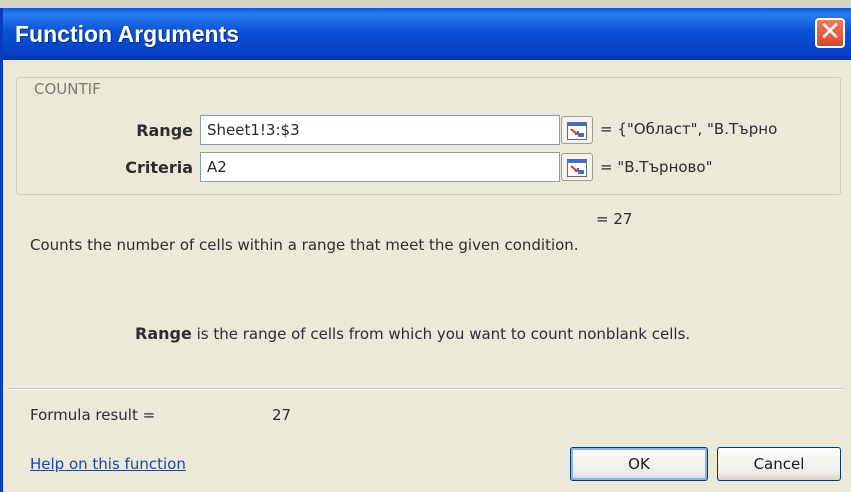  I want to click on formula-result-value: 27, so click(282, 415).